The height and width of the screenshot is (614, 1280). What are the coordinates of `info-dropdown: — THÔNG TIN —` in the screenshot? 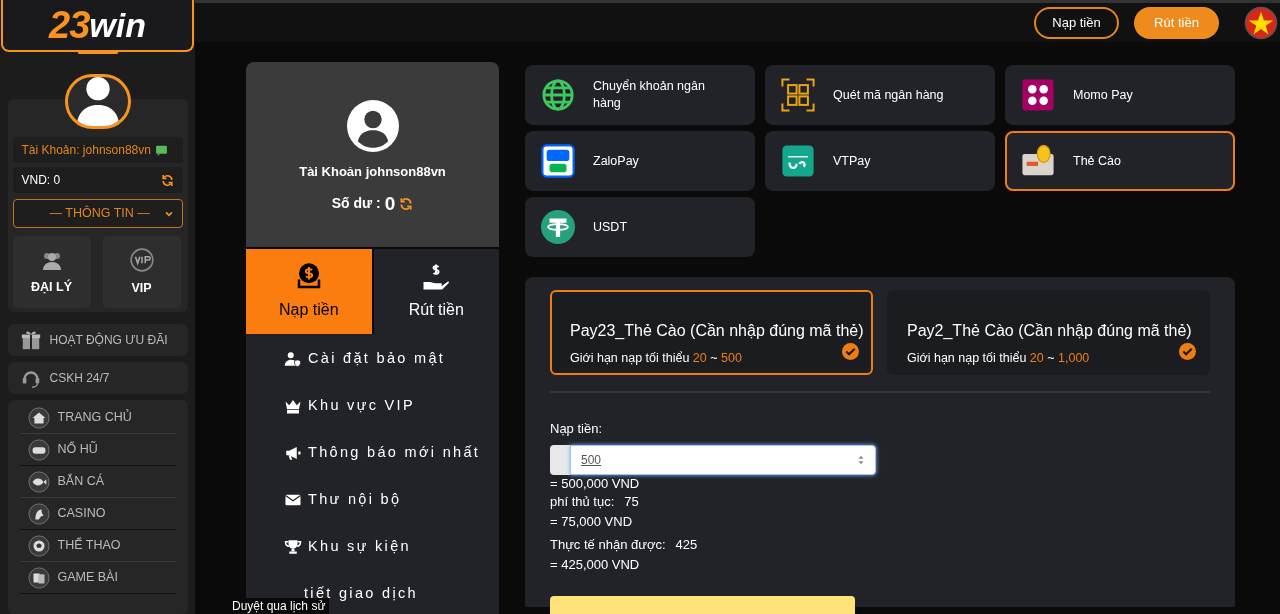 It's located at (97, 213).